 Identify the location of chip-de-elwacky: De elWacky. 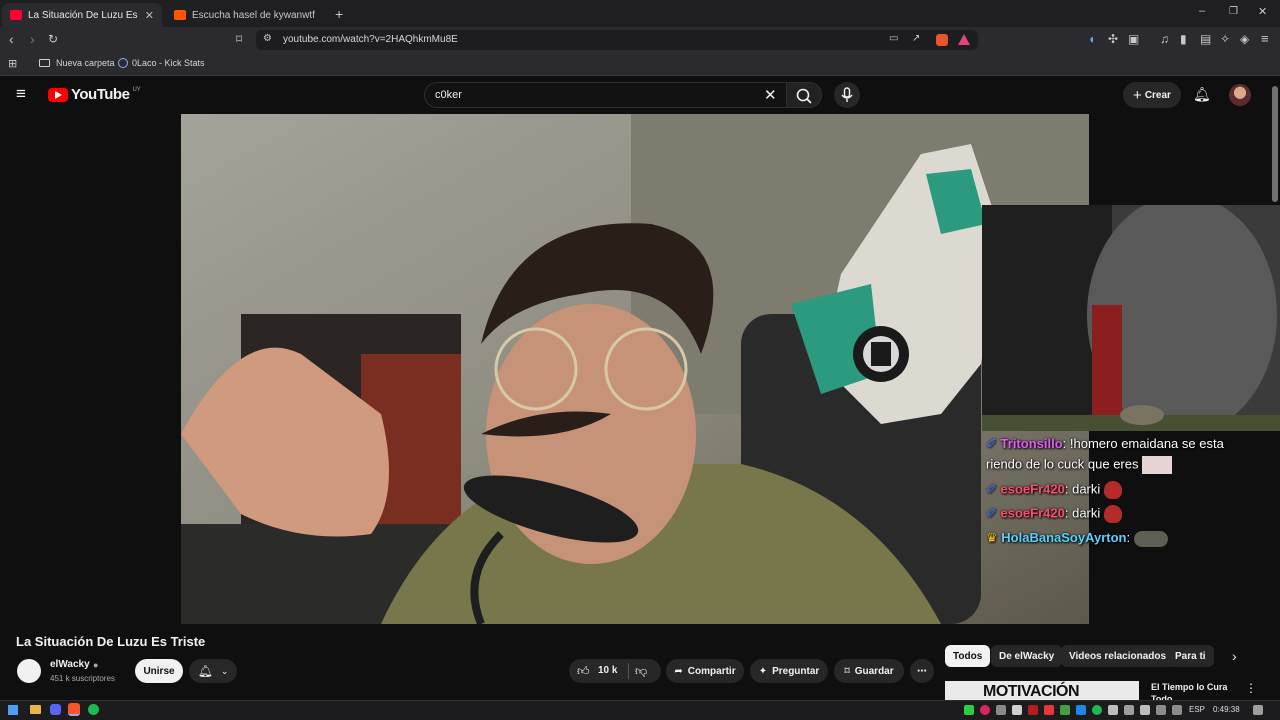
(1027, 656).